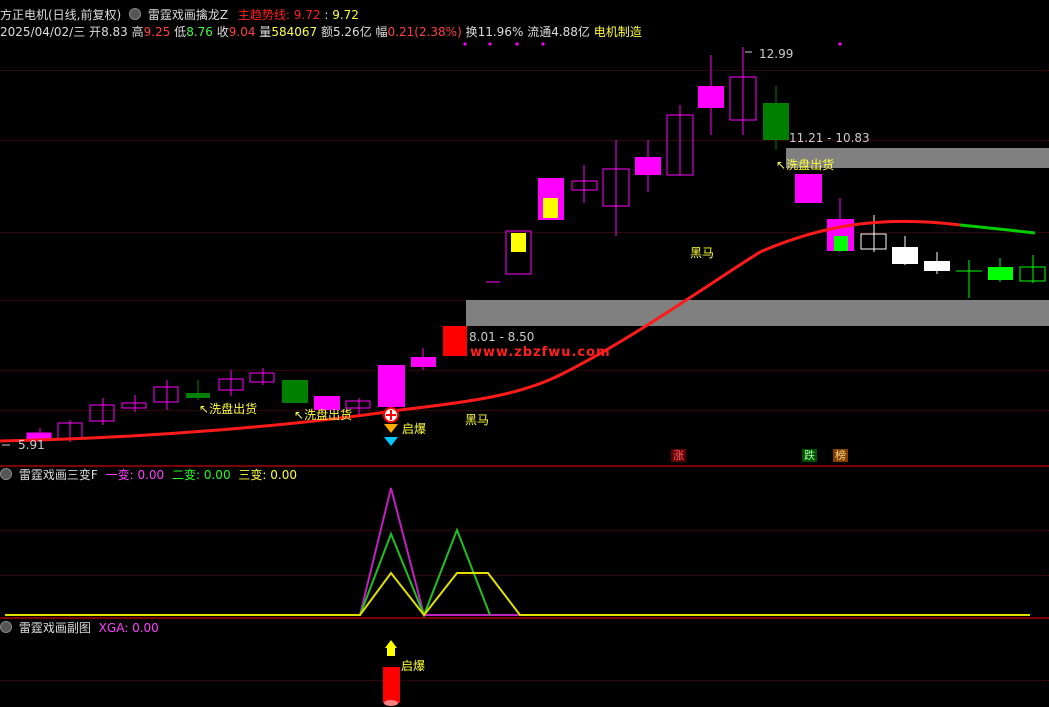 The width and height of the screenshot is (1049, 707). What do you see at coordinates (414, 429) in the screenshot?
I see `qibao-label: 启爆` at bounding box center [414, 429].